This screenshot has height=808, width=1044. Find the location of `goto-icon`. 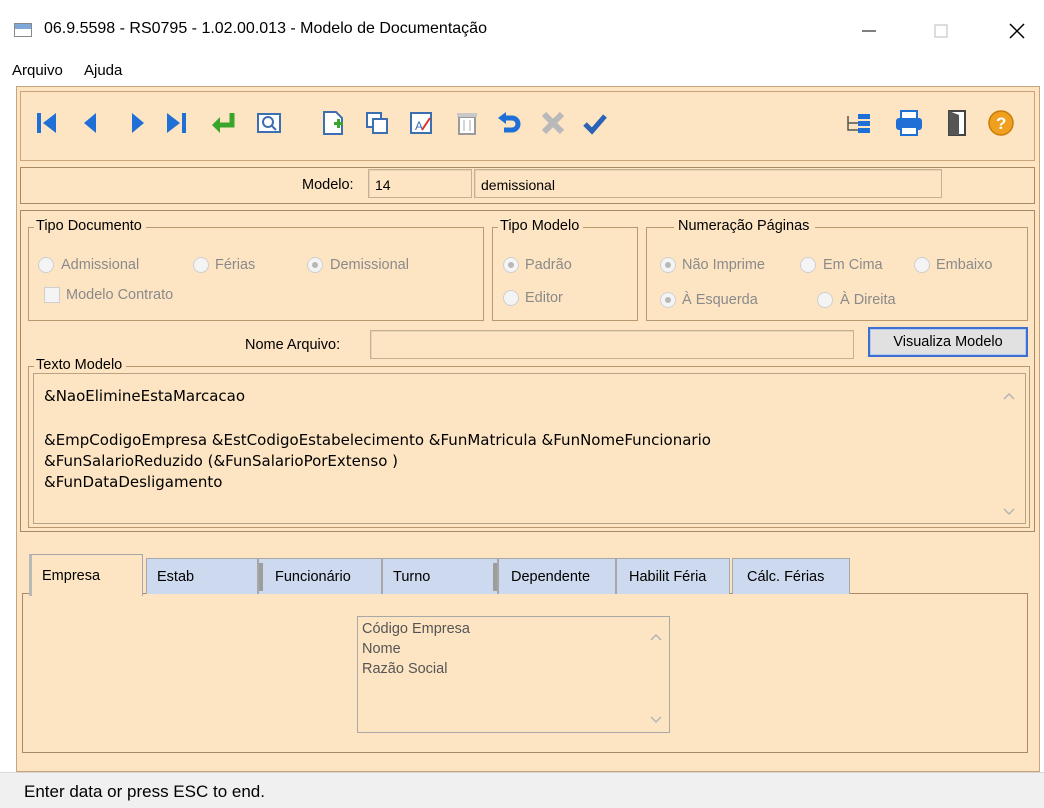

goto-icon is located at coordinates (223, 123).